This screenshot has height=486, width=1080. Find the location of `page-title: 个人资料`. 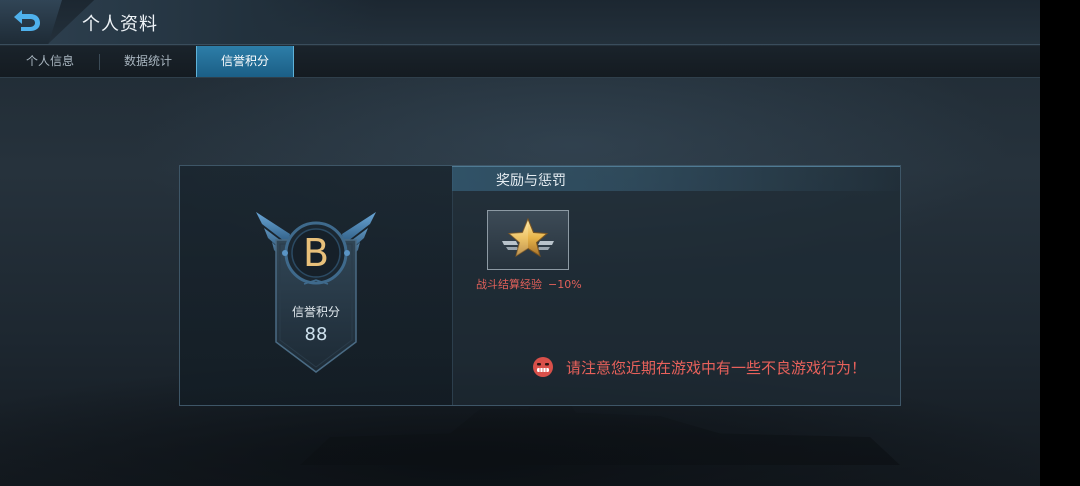

page-title: 个人资料 is located at coordinates (120, 24).